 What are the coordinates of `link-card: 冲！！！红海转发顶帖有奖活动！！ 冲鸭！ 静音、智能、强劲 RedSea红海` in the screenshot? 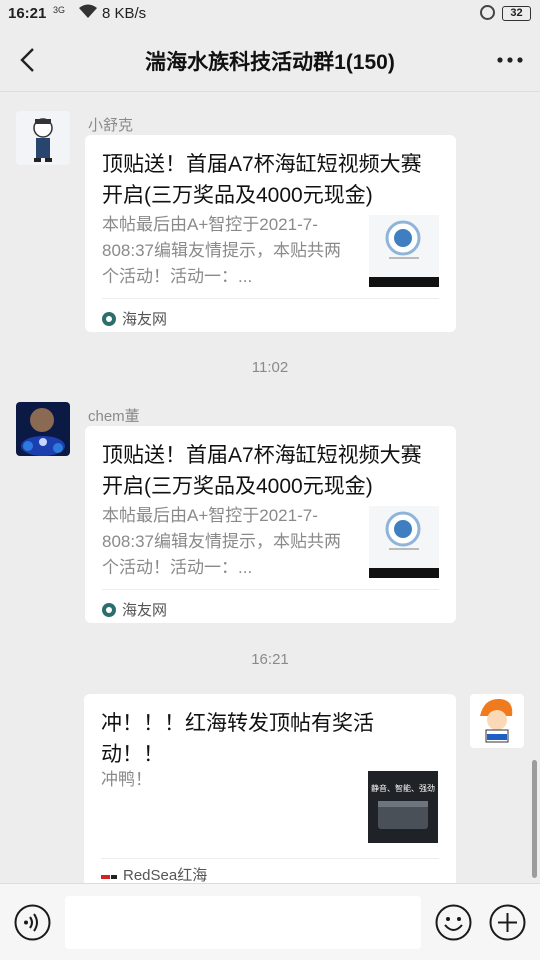 It's located at (270, 788).